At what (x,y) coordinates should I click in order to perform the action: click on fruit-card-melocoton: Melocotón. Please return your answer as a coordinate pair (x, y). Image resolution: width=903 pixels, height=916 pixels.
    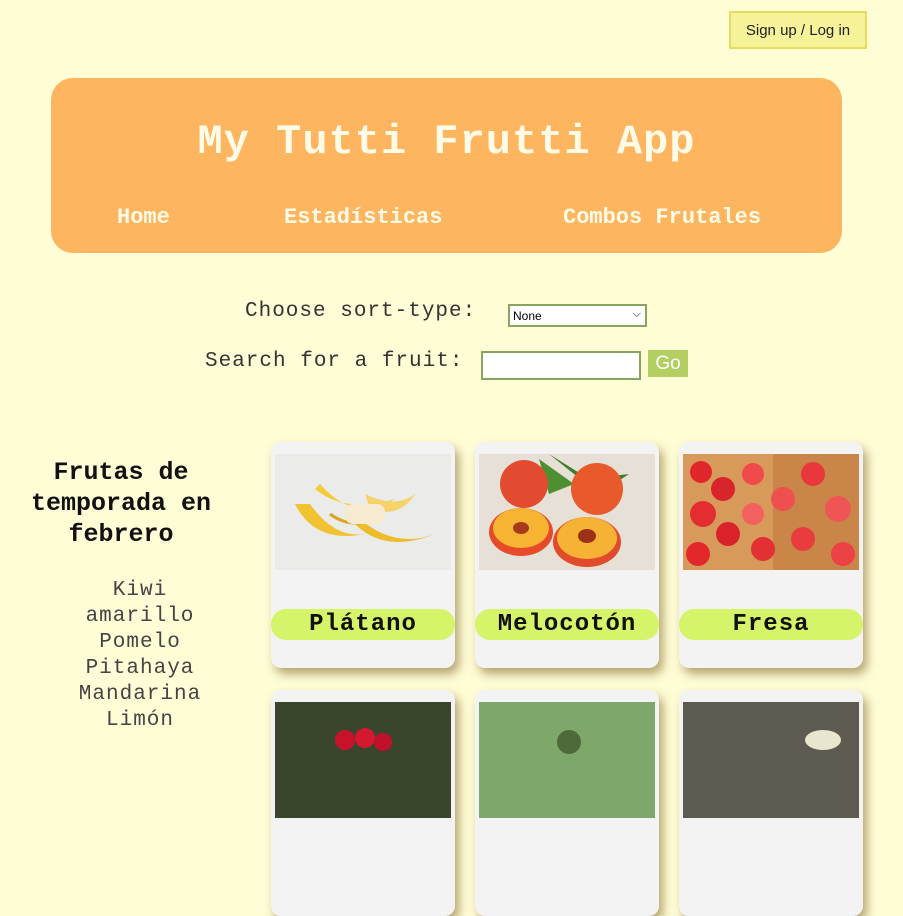
    Looking at the image, I should click on (567, 555).